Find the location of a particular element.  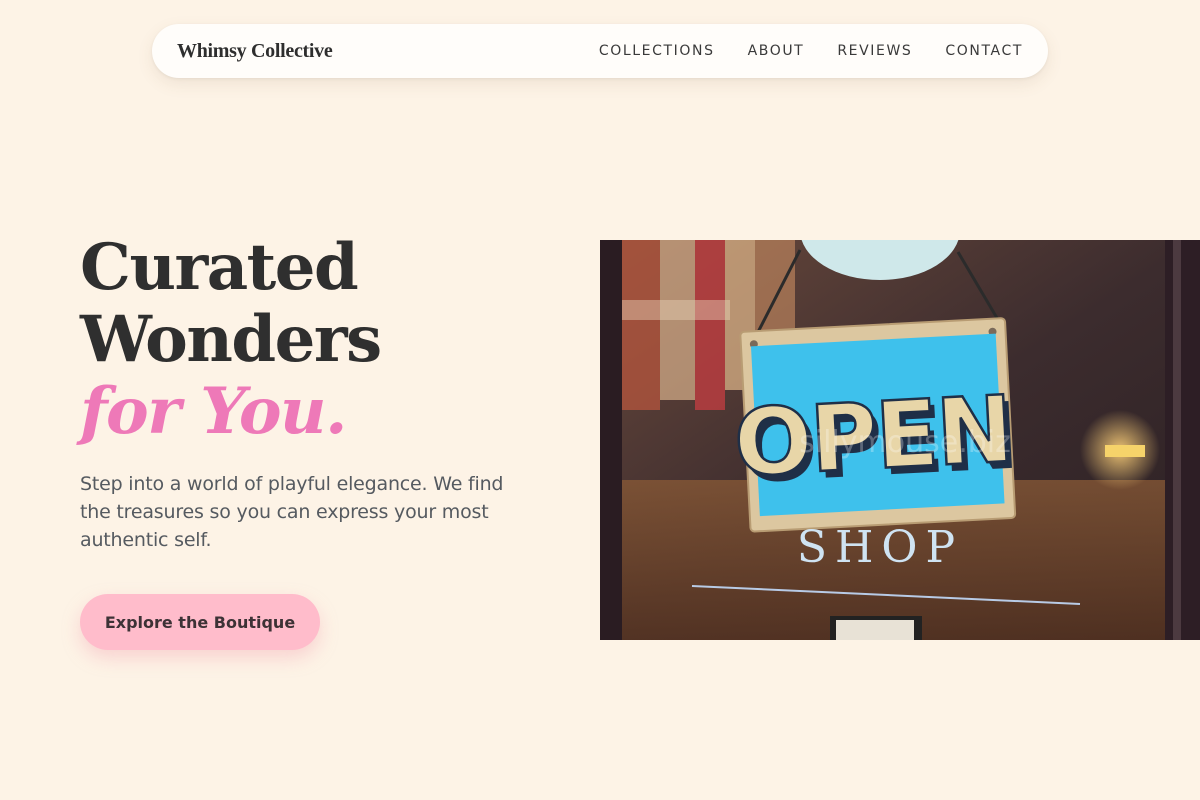

nav-link-about: ABOUT is located at coordinates (776, 51).